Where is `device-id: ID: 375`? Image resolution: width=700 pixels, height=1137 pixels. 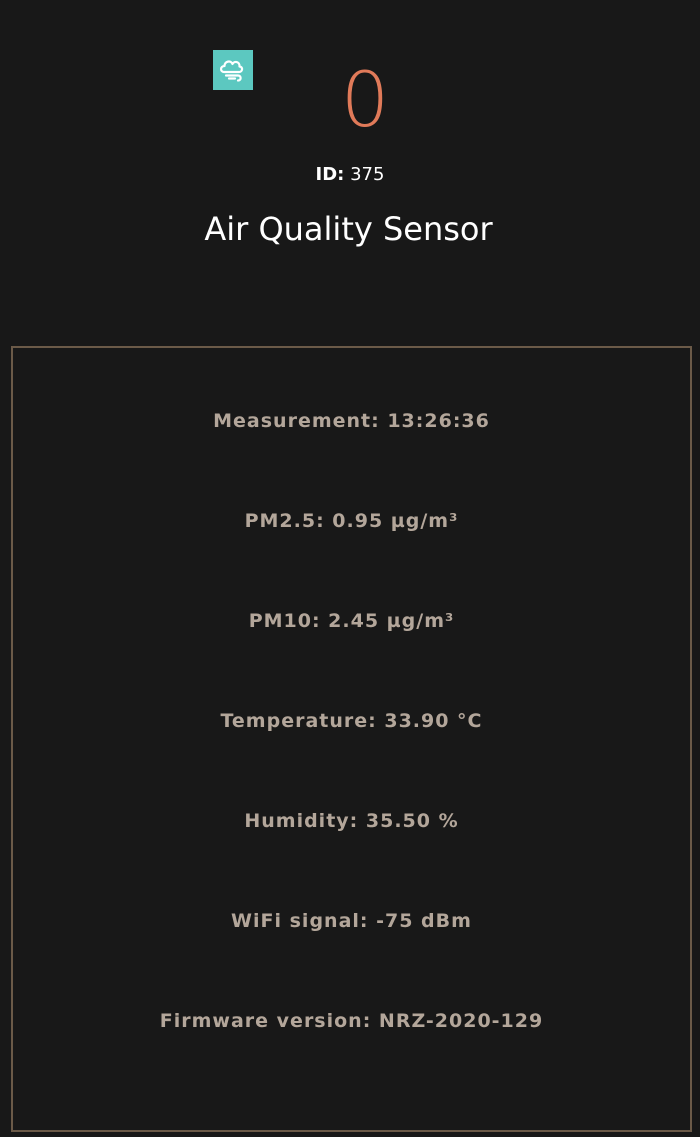 device-id: ID: 375 is located at coordinates (350, 175).